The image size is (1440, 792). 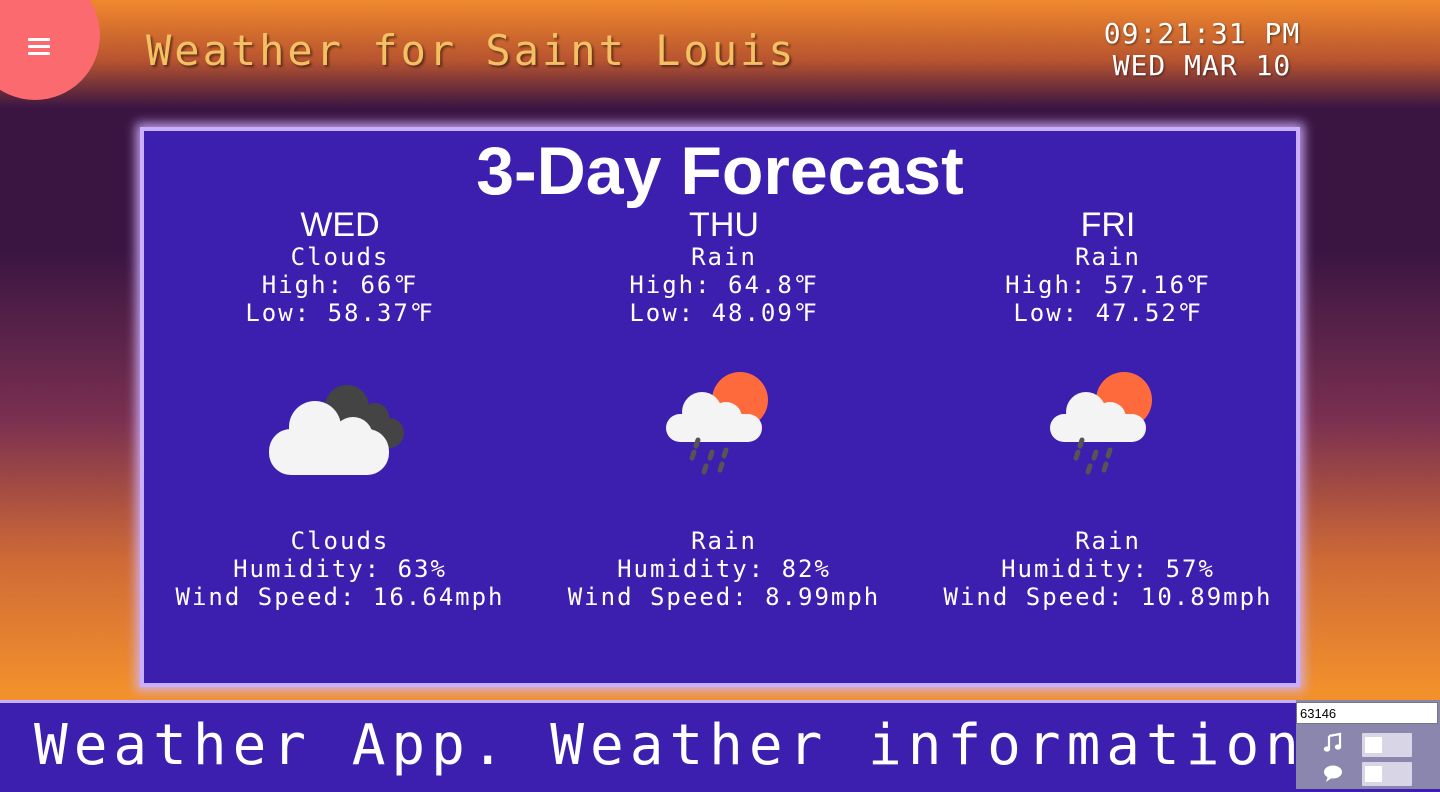 What do you see at coordinates (340, 597) in the screenshot?
I see `day-wind: Wind Speed: 16.64mph` at bounding box center [340, 597].